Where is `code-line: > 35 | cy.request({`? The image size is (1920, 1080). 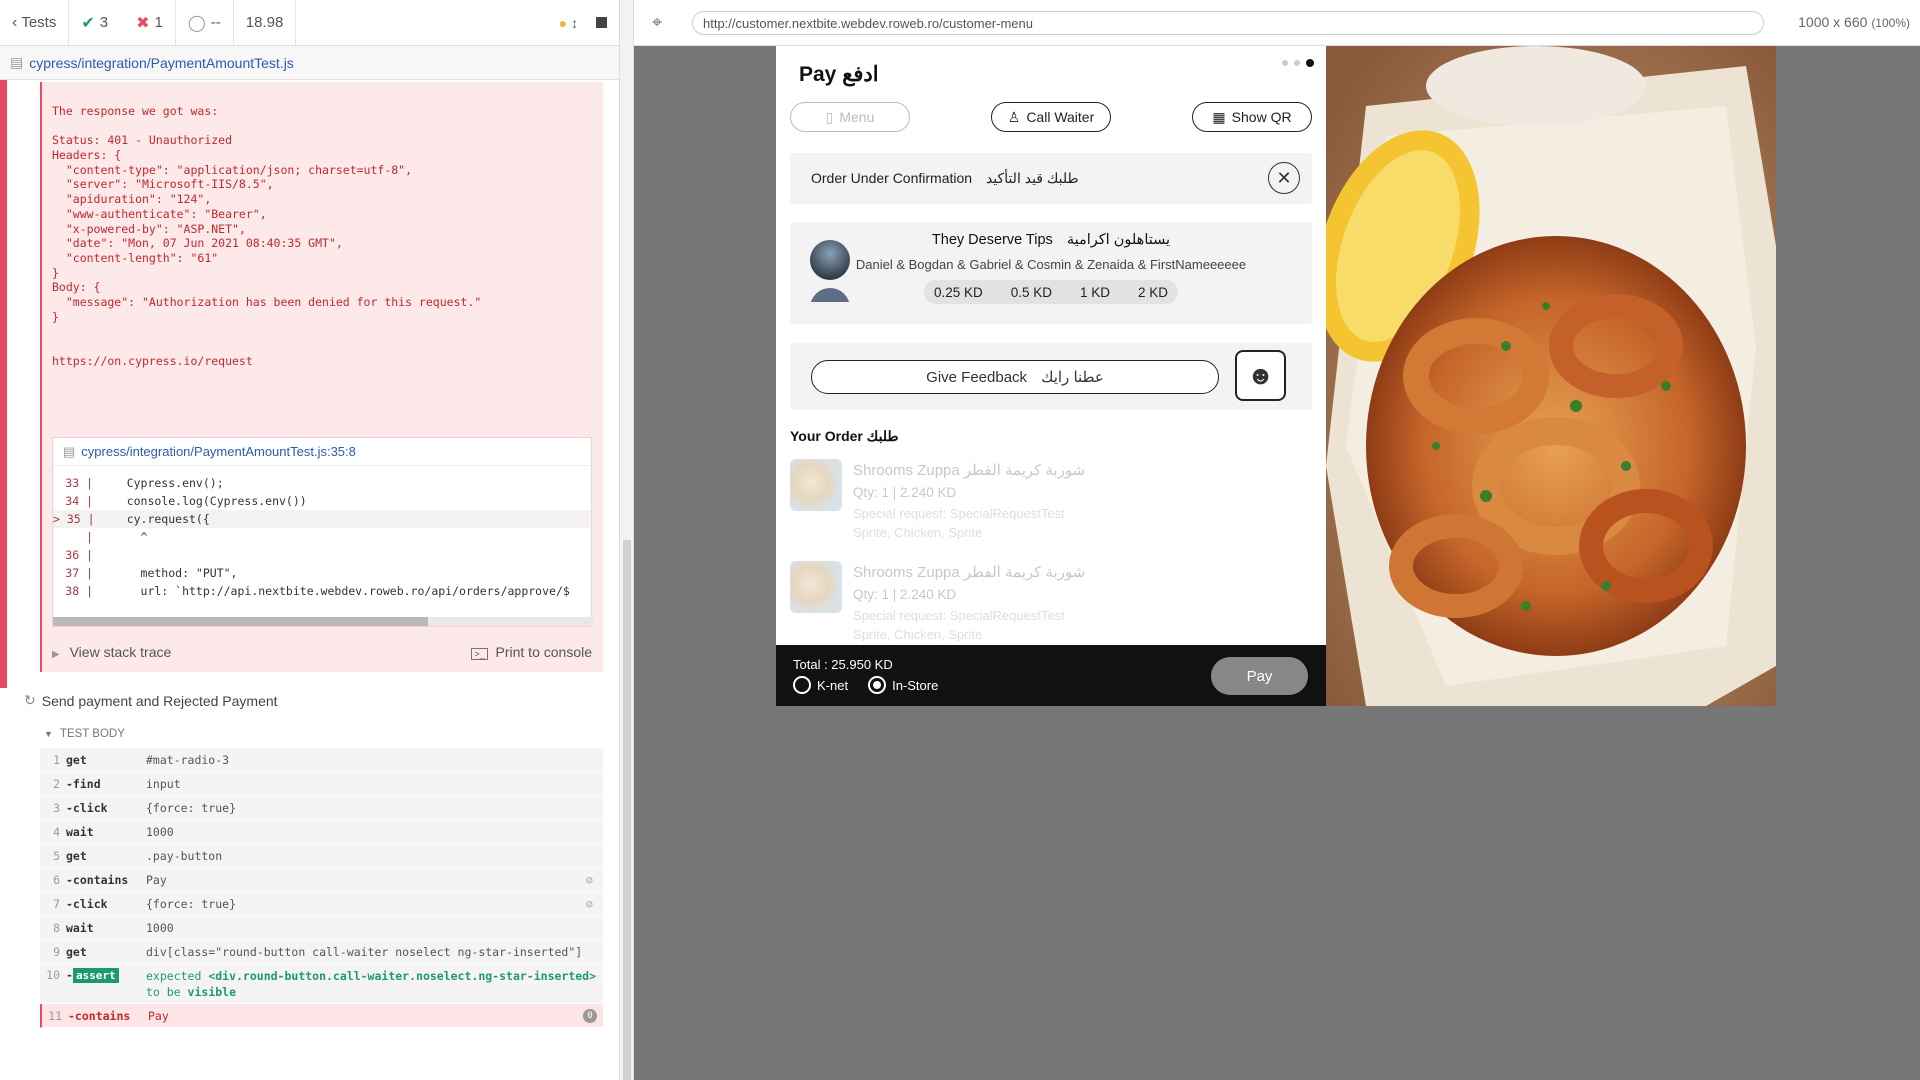 code-line: > 35 | cy.request({ is located at coordinates (322, 519).